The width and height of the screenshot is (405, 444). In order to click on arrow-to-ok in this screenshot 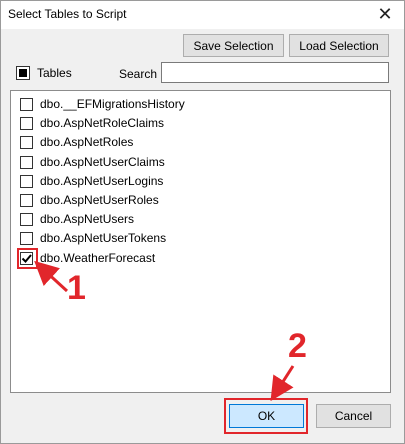, I will do `click(282, 383)`.